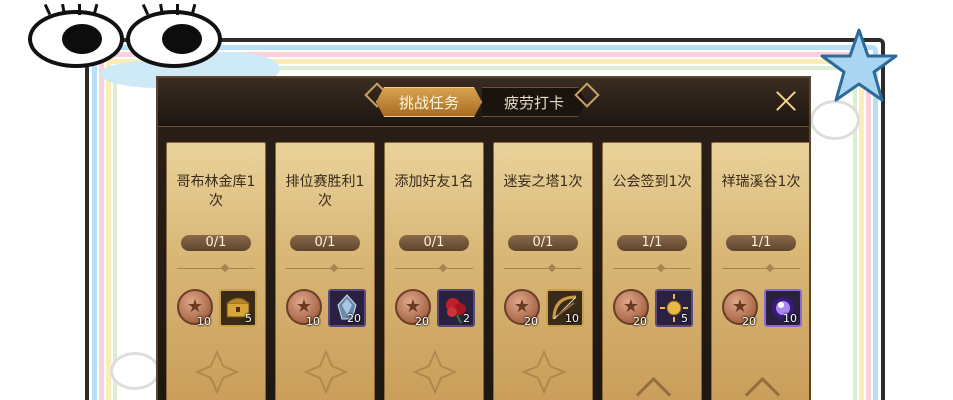  I want to click on task-title: 迷妄之塔1次, so click(543, 182).